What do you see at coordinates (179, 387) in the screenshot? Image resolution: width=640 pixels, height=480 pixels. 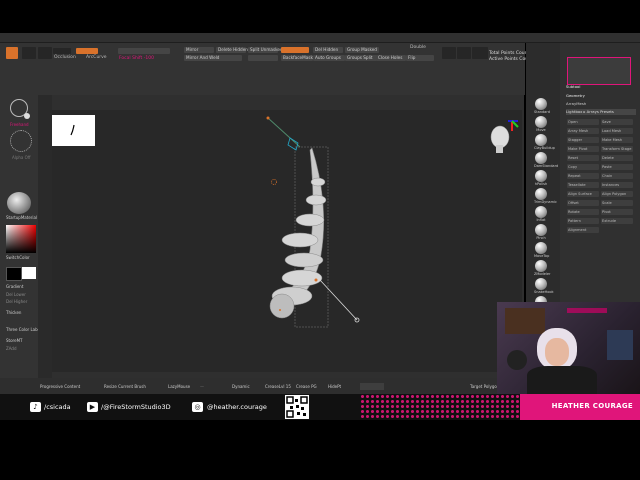 I see `lazy-mouse-button: LazyMouse` at bounding box center [179, 387].